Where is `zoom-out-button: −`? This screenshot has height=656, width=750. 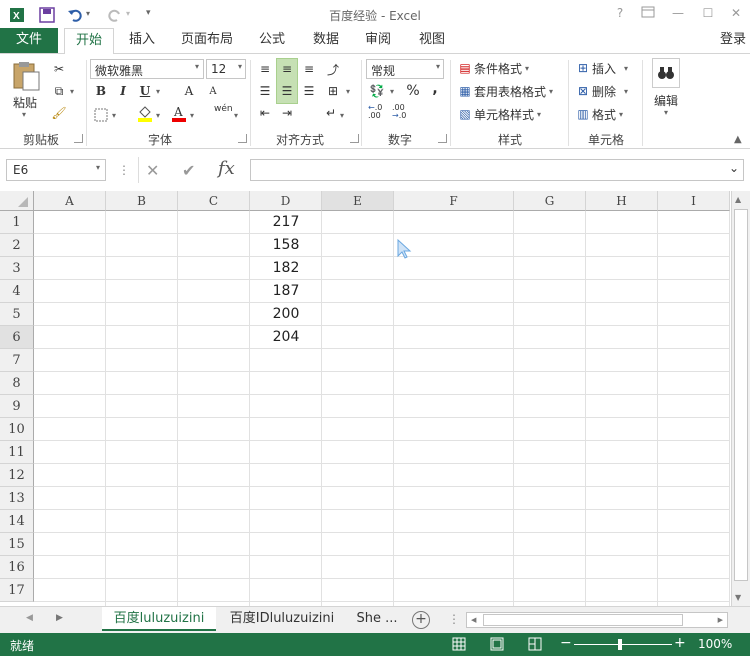
zoom-out-button: − is located at coordinates (566, 643).